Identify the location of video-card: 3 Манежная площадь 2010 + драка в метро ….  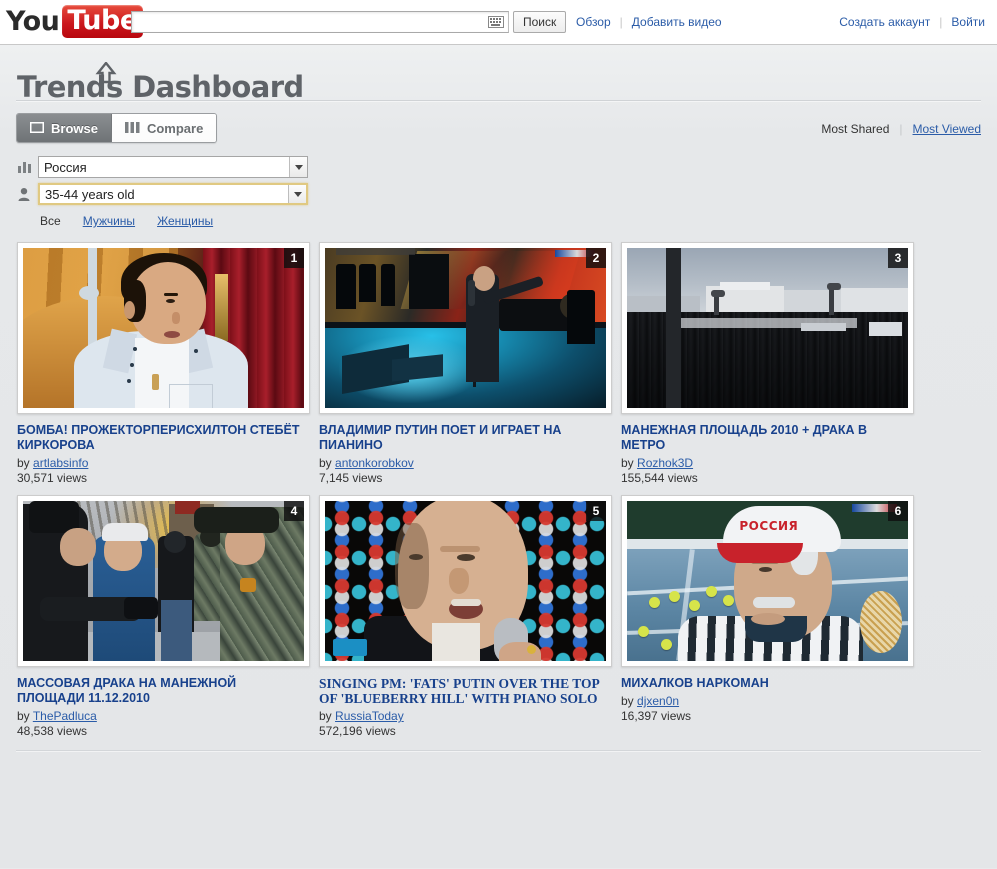
(767, 363).